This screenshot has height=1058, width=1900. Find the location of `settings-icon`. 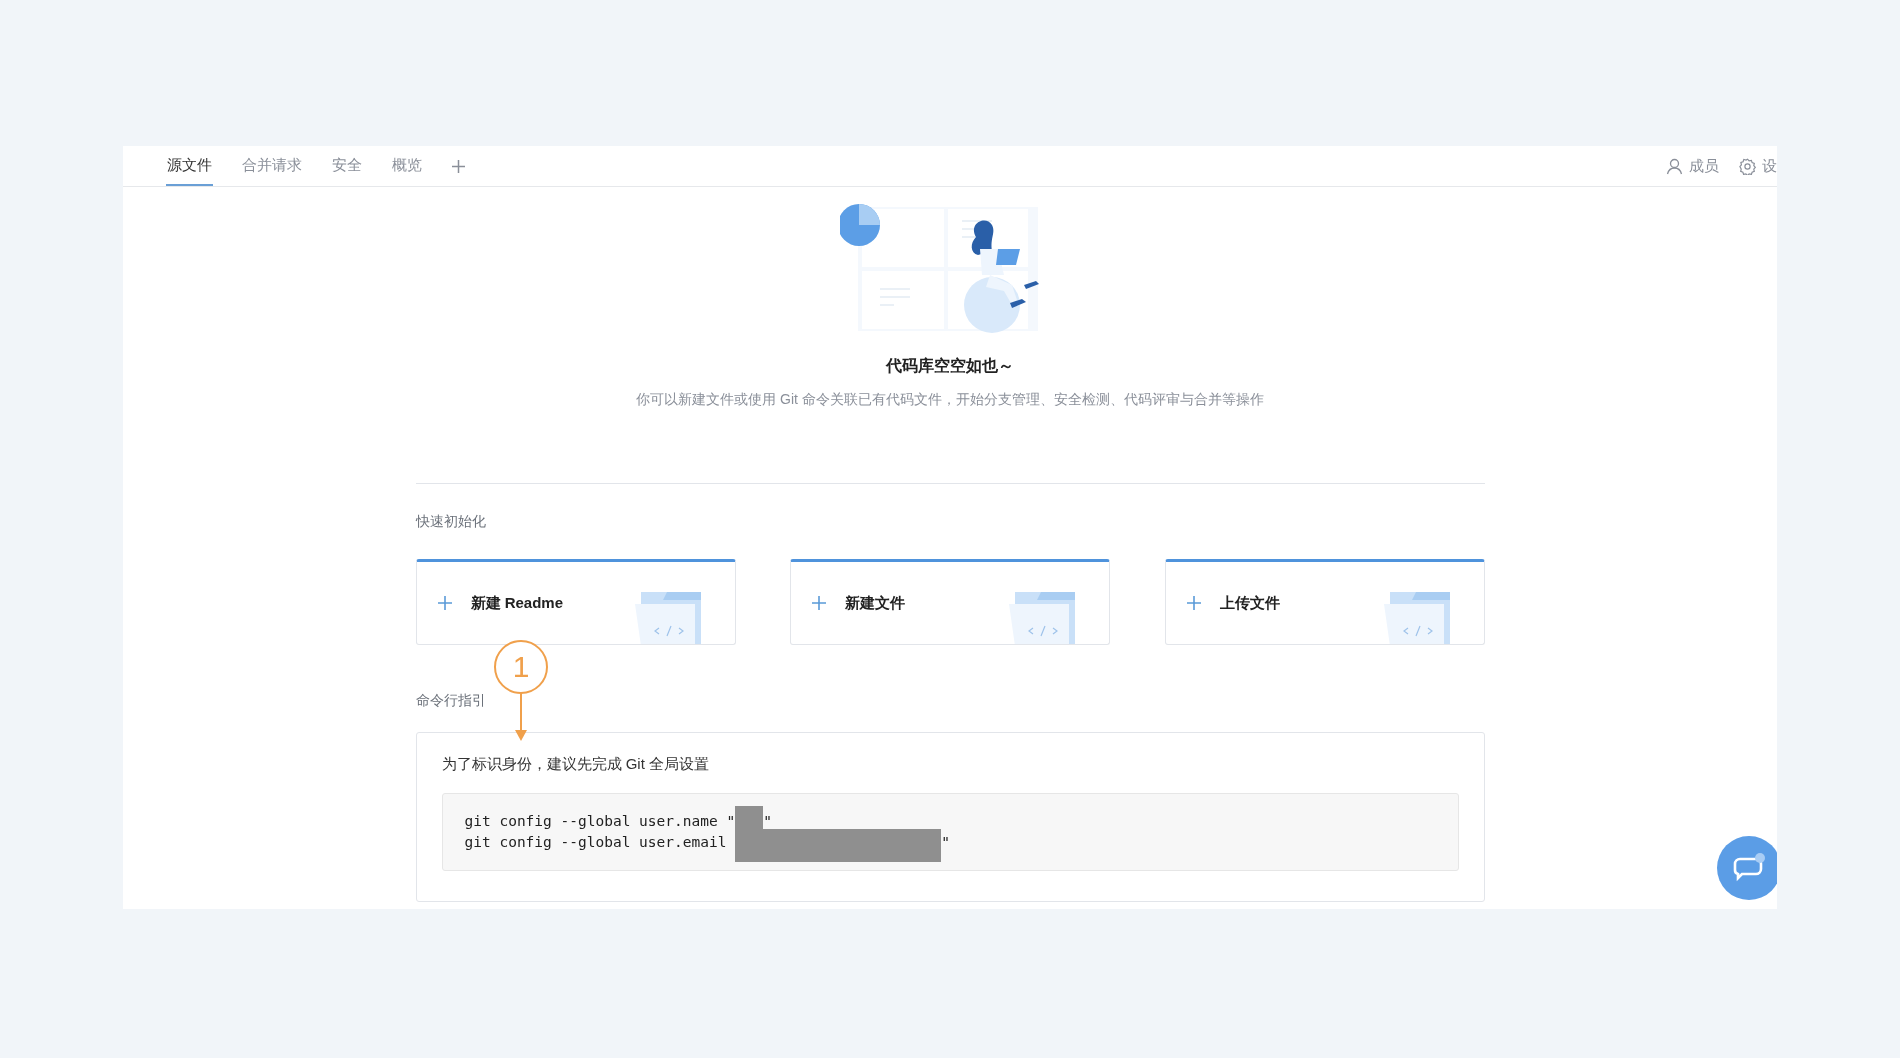

settings-icon is located at coordinates (1747, 166).